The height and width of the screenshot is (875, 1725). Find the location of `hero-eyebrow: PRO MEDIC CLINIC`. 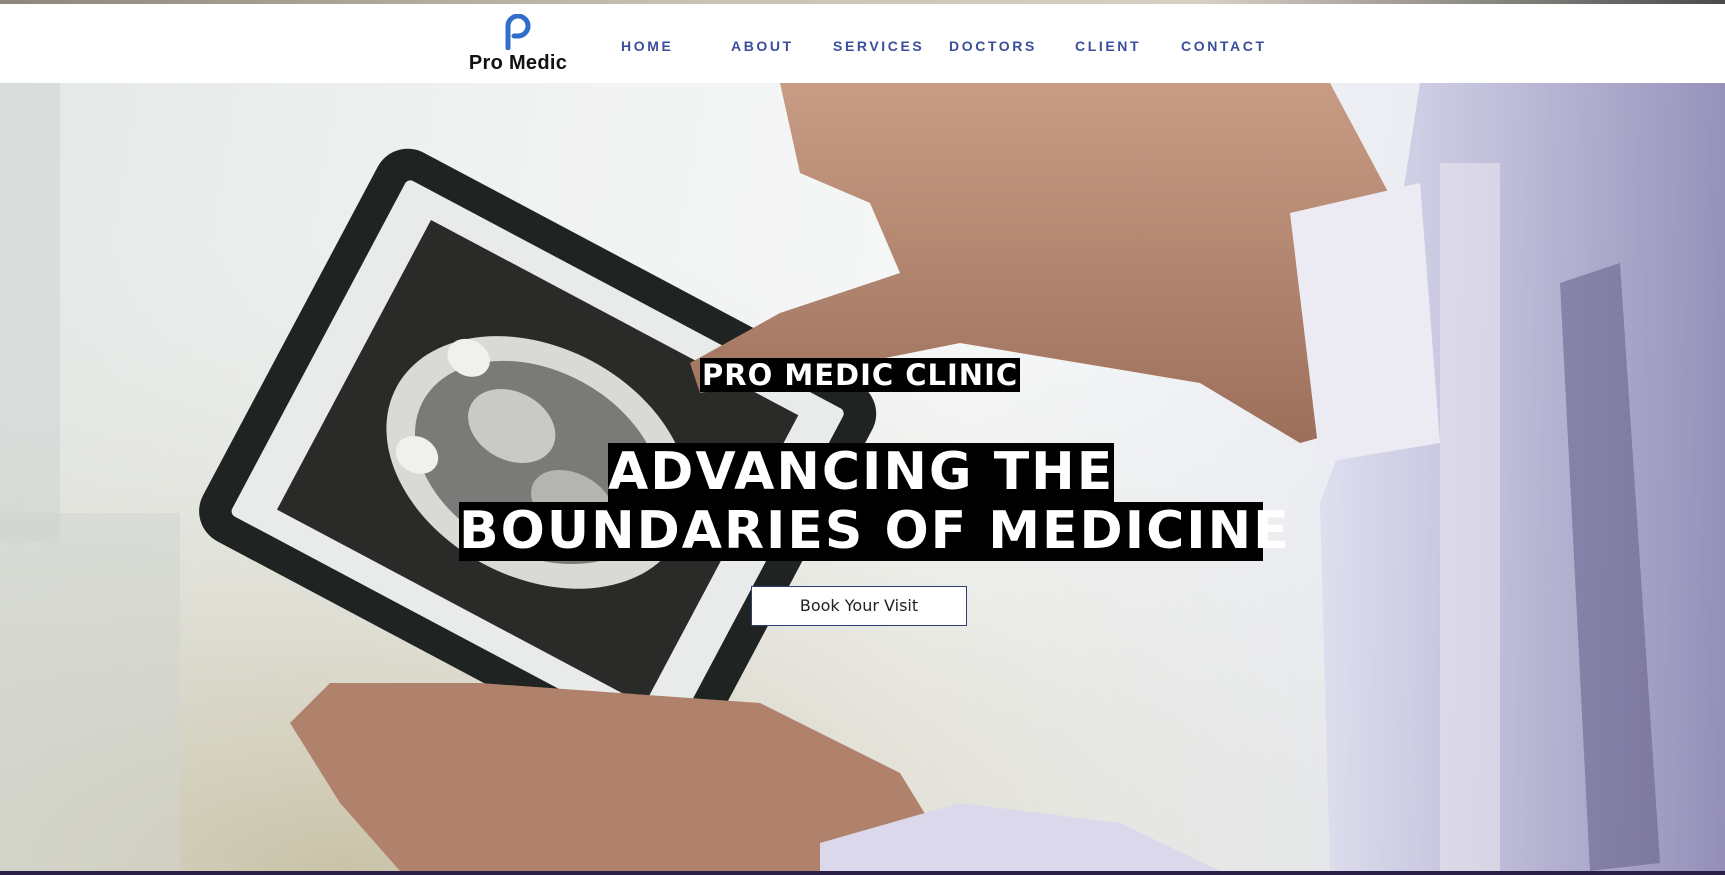

hero-eyebrow: PRO MEDIC CLINIC is located at coordinates (860, 375).